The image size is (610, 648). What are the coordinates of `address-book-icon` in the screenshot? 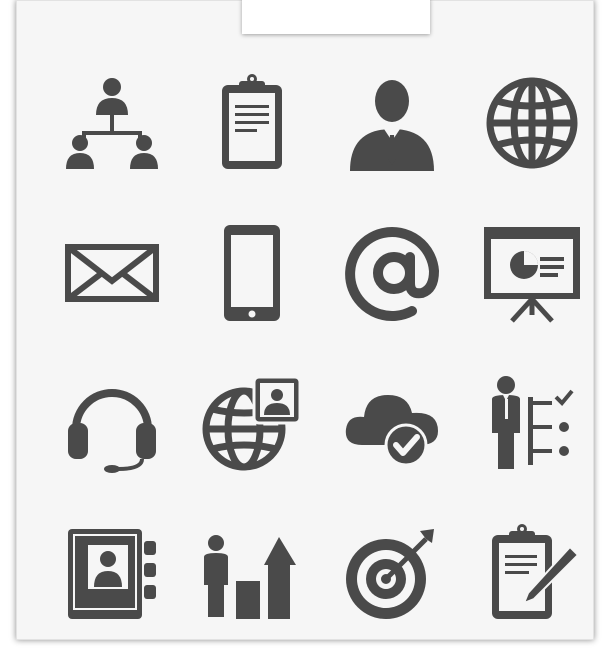 It's located at (112, 573).